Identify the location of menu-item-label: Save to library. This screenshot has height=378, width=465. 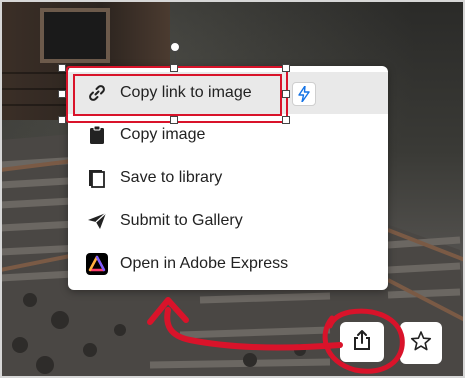
(171, 177).